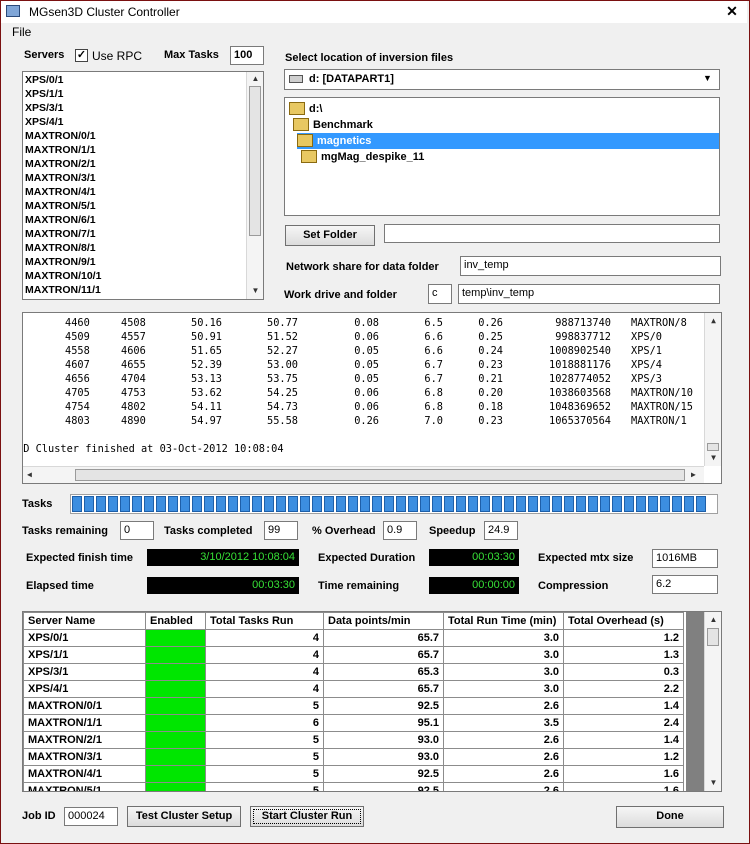 The image size is (750, 844). What do you see at coordinates (707, 78) in the screenshot?
I see `chevron-down-icon: ▼` at bounding box center [707, 78].